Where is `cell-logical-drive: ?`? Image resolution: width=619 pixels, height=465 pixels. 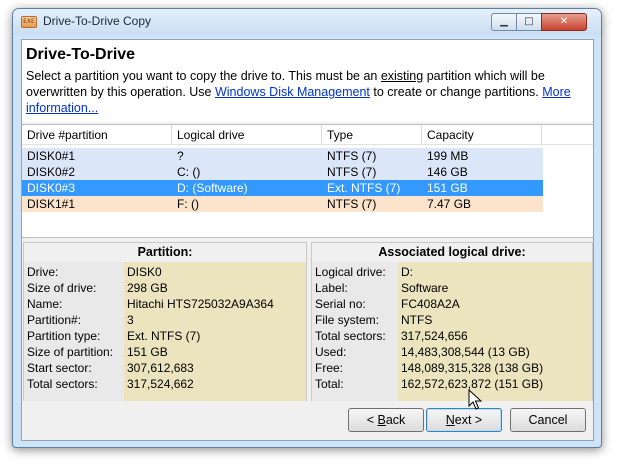
cell-logical-drive: ? is located at coordinates (180, 156).